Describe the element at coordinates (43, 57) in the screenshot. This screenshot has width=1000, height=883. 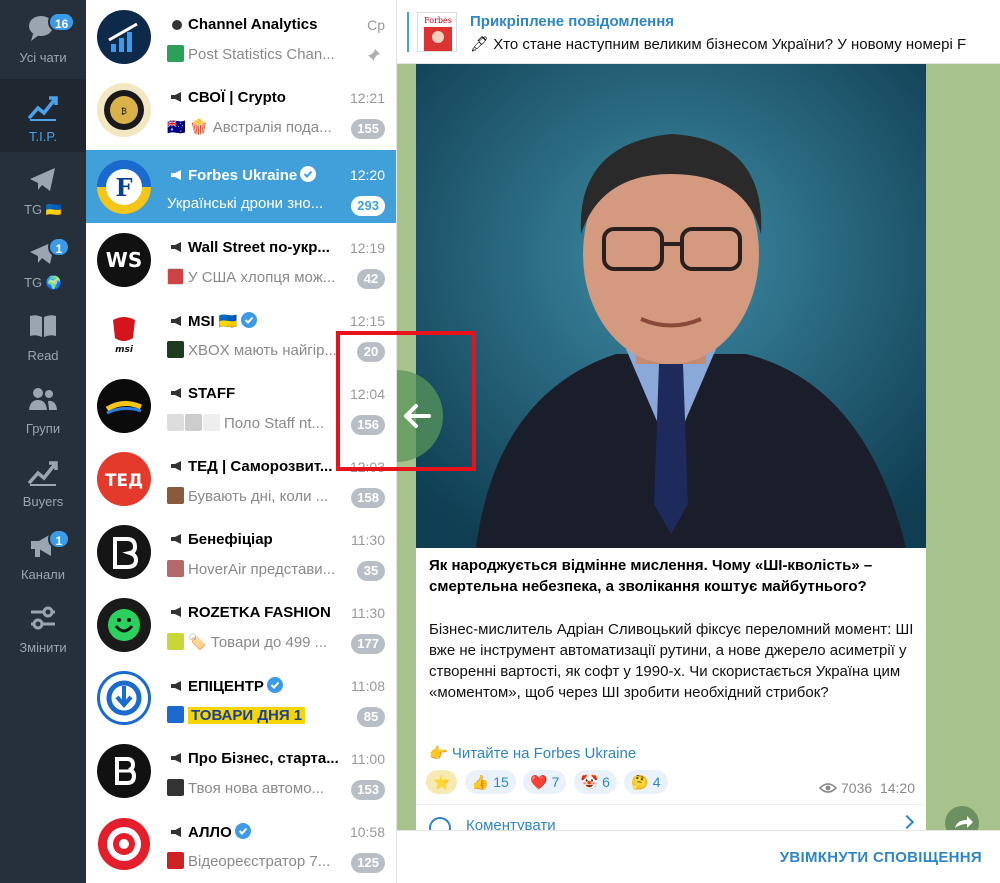
I see `folder-label: Усі чати` at that location.